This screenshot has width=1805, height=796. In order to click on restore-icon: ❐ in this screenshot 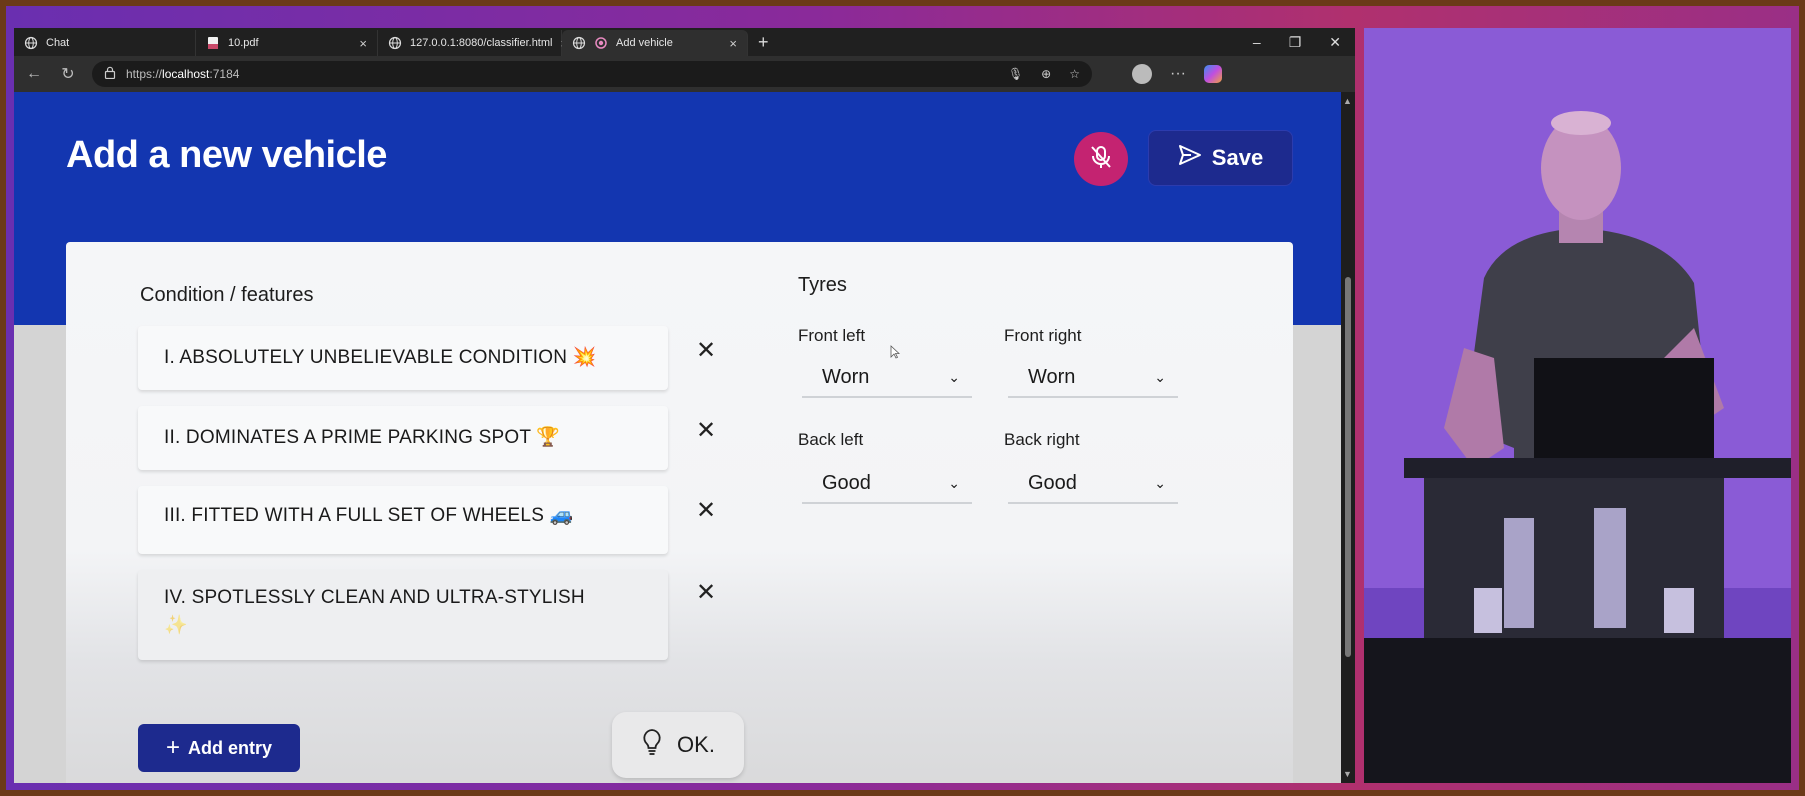, I will do `click(1295, 42)`.